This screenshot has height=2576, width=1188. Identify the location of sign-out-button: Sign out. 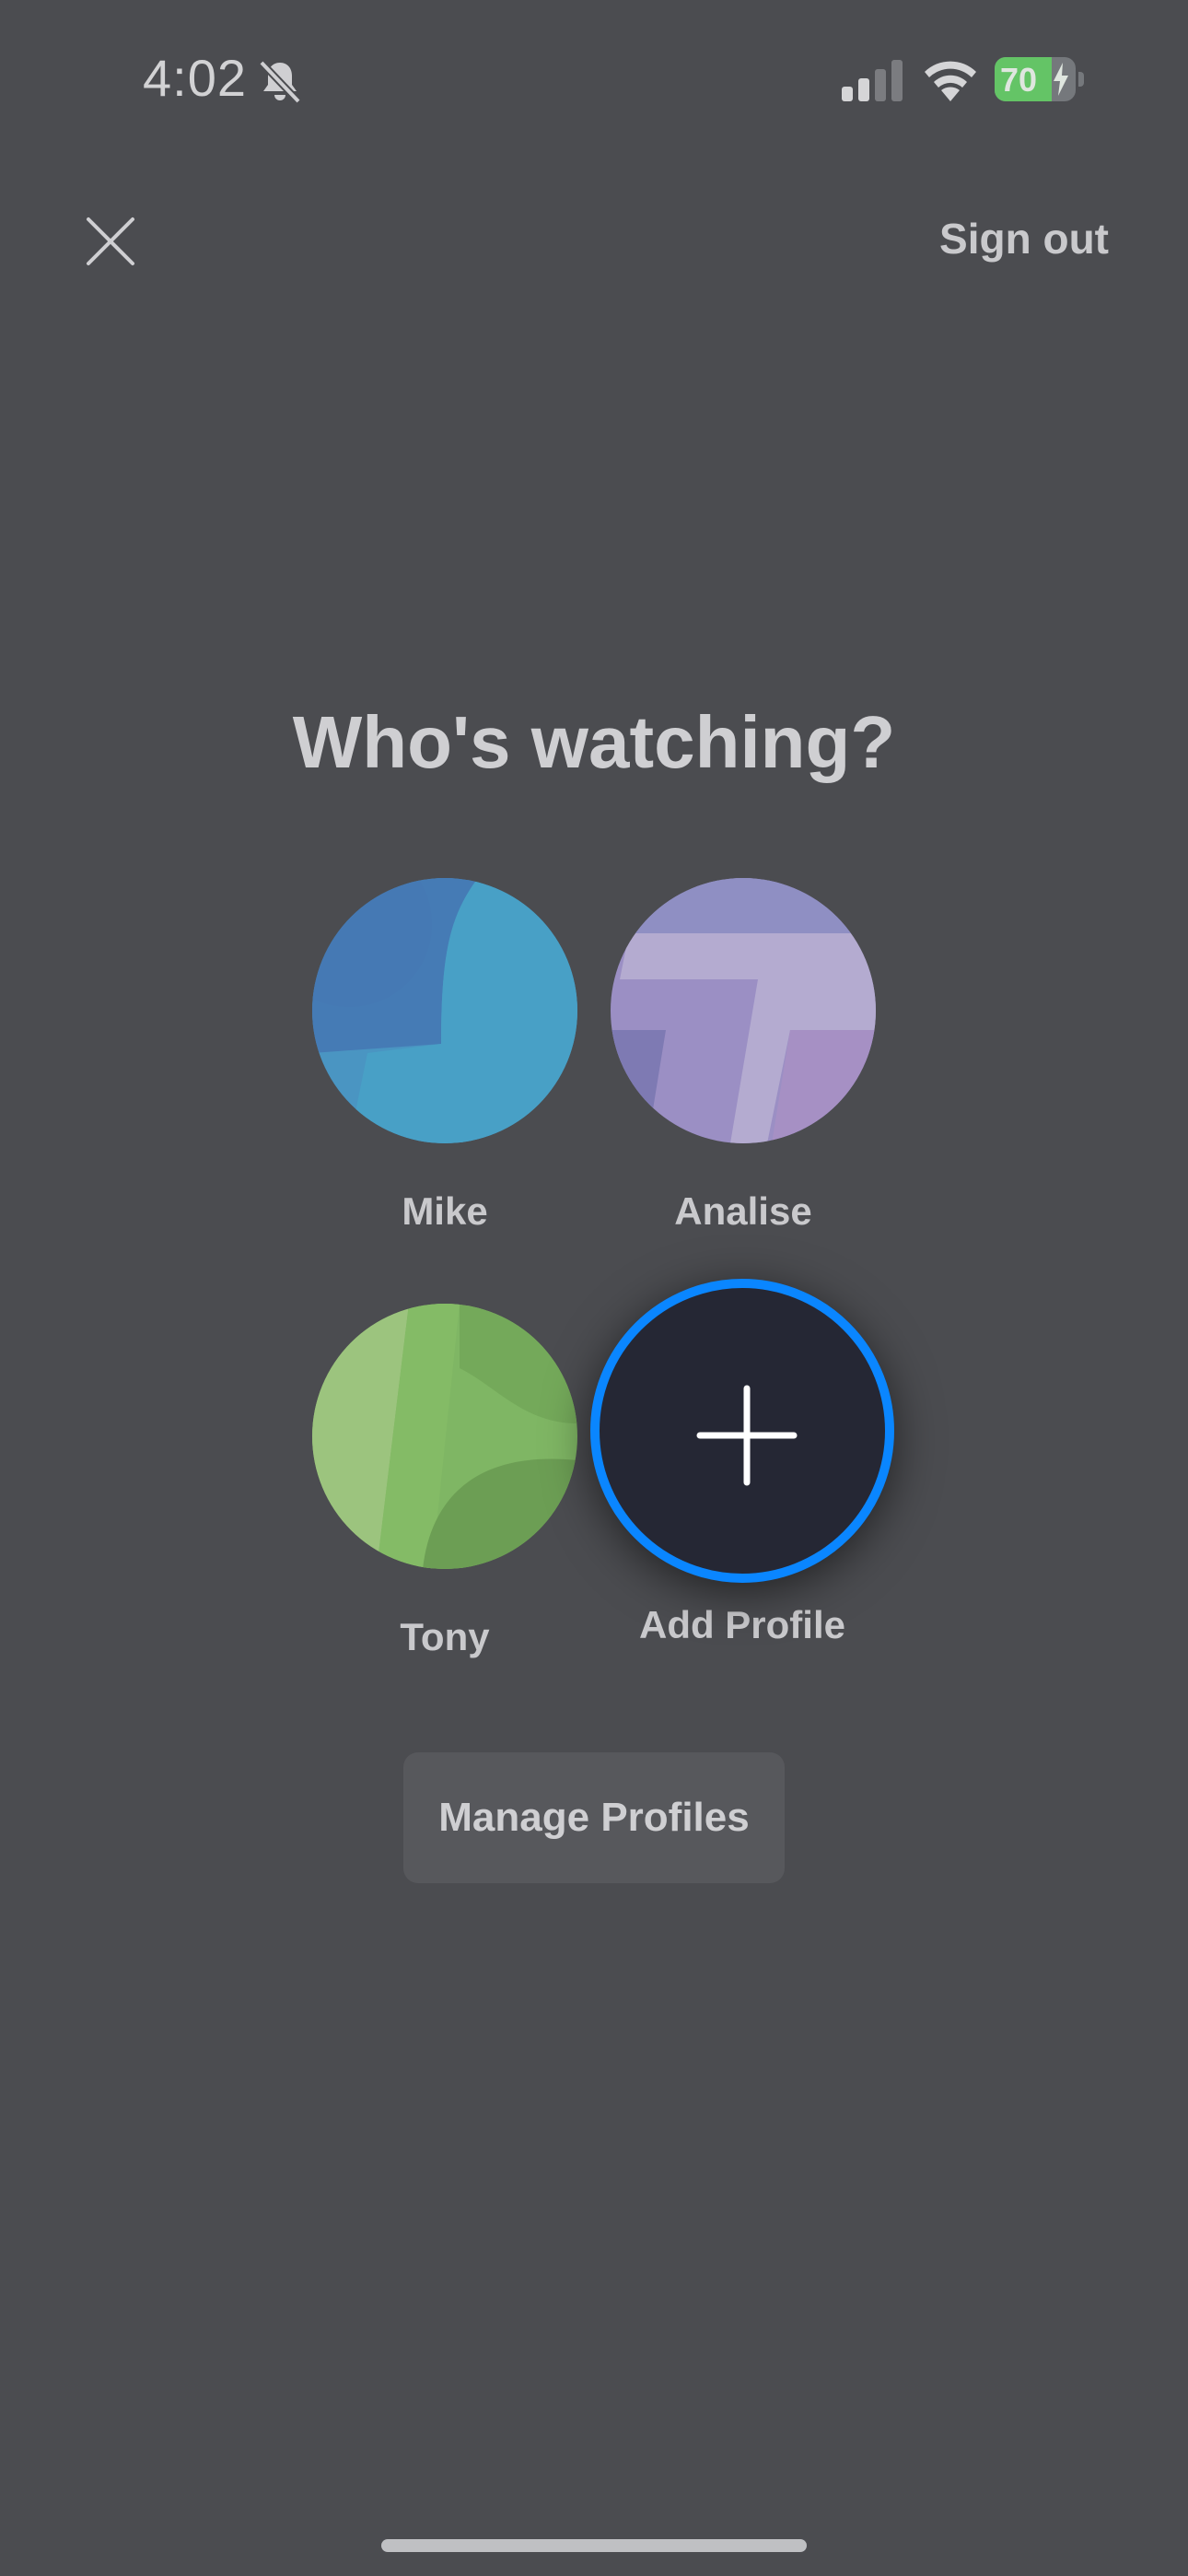
(1024, 238).